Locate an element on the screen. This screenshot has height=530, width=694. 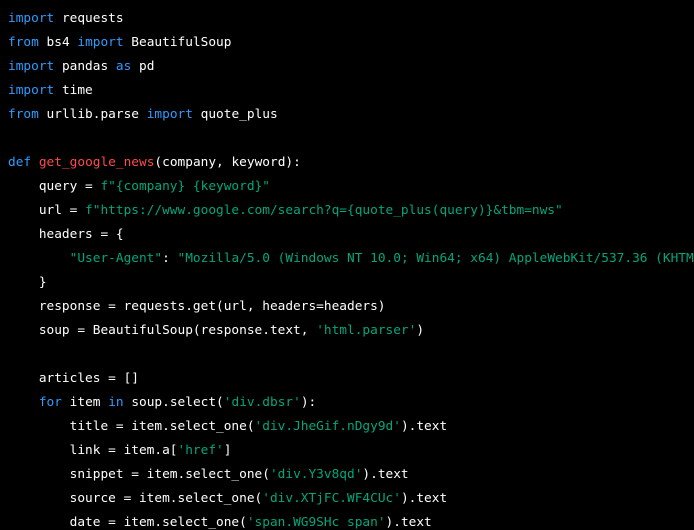
code-token: item is located at coordinates (85, 402).